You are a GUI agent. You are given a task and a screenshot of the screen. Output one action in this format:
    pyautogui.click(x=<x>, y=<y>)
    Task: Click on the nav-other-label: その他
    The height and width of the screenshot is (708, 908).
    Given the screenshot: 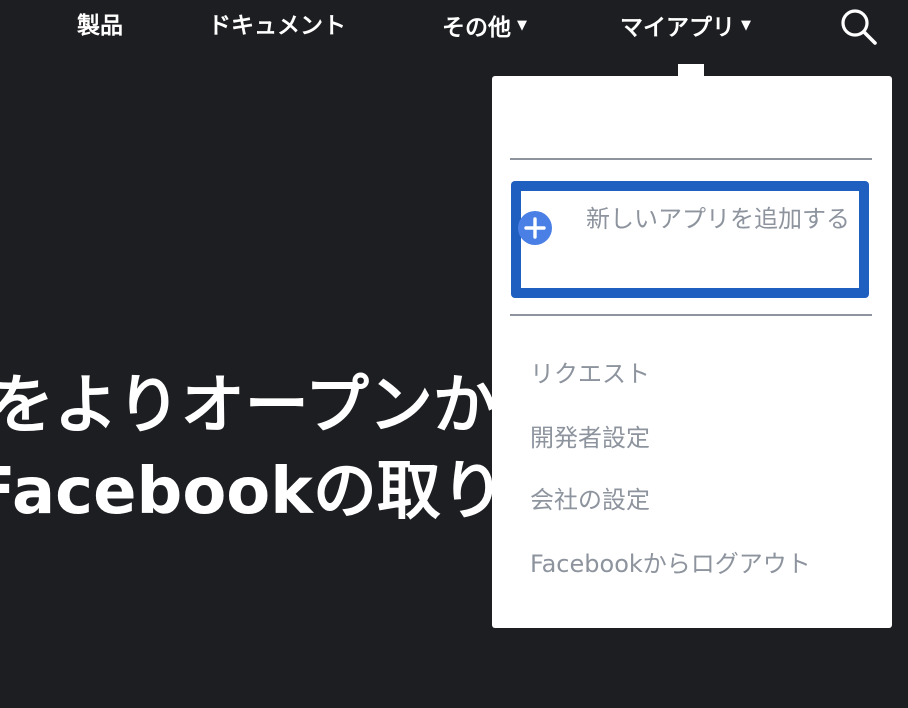 What is the action you would take?
    pyautogui.click(x=476, y=28)
    